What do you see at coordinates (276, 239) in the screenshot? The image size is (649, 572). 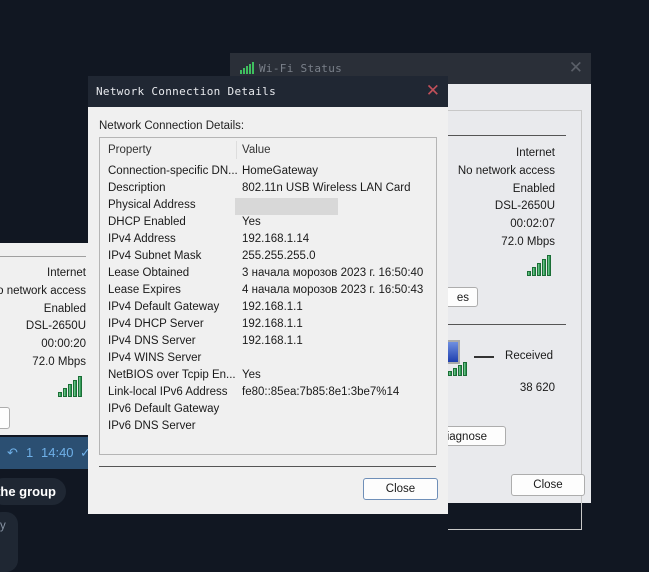 I see `property-value: 192.168.1.14` at bounding box center [276, 239].